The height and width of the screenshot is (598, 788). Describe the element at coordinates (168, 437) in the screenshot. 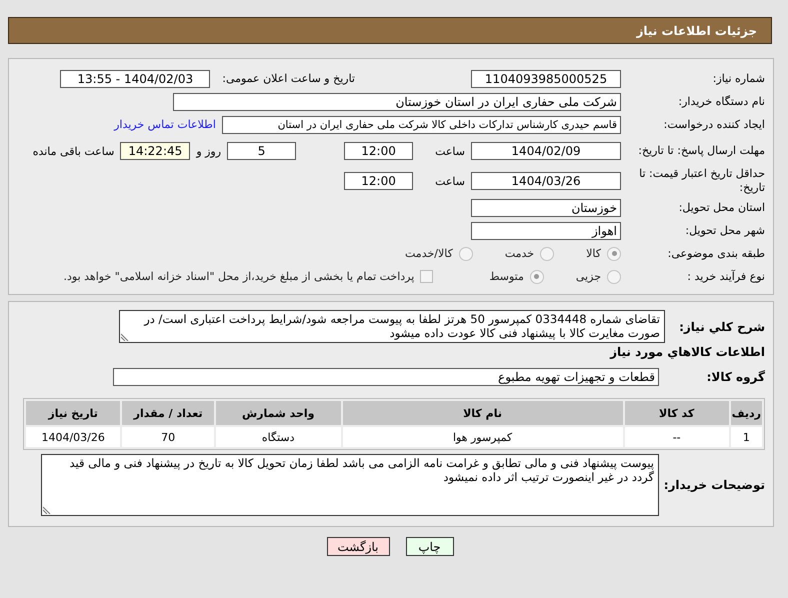

I see `table-cell: 70` at that location.